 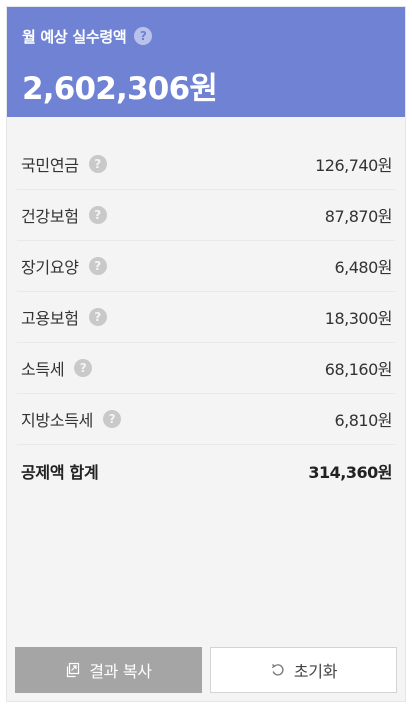 I want to click on deduction-label: 소득세, so click(x=43, y=369).